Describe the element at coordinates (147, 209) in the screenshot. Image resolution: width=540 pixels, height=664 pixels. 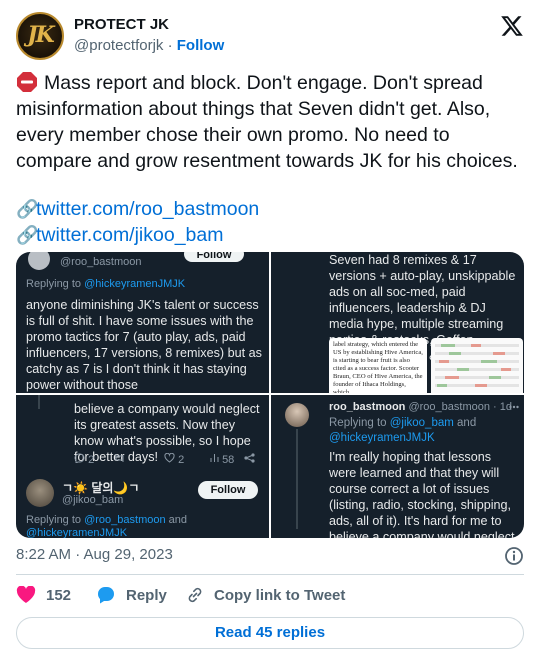
I see `tweet-link-1-text: twitter.com/roo_bastmoon` at that location.